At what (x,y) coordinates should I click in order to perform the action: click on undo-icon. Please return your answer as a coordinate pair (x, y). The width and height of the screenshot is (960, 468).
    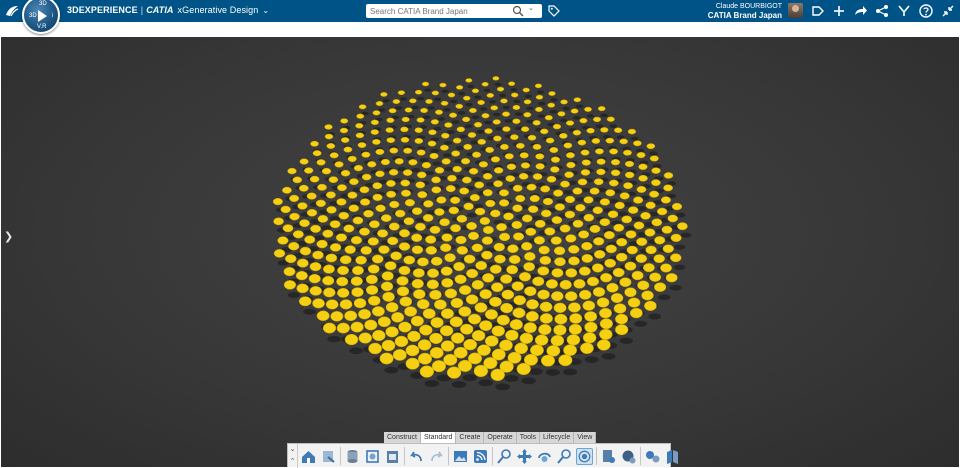
    Looking at the image, I should click on (416, 456).